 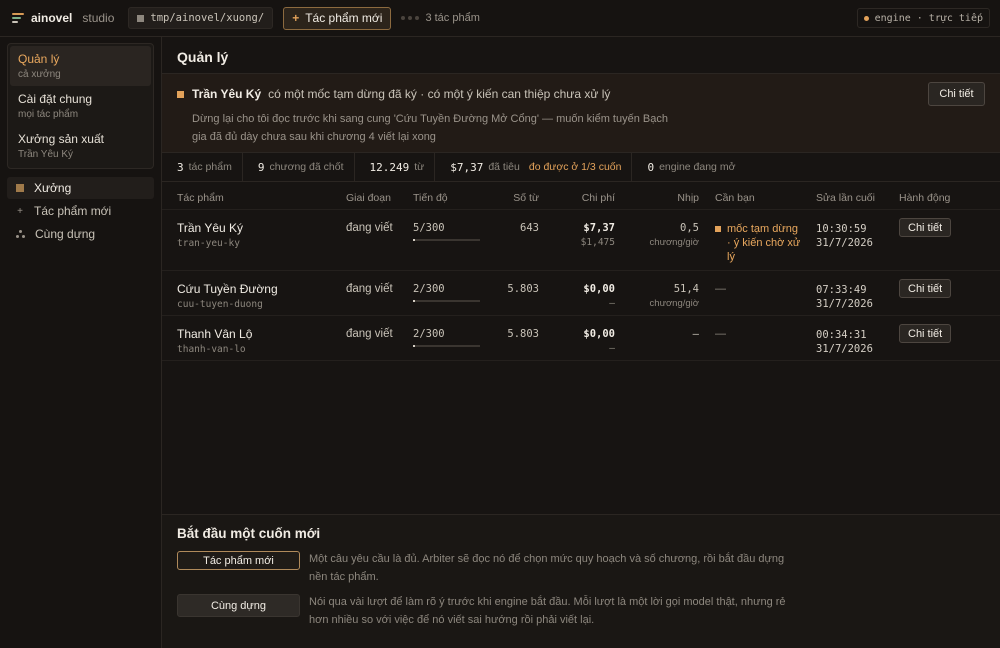 What do you see at coordinates (210, 167) in the screenshot?
I see `stat-label: tác phẩm` at bounding box center [210, 167].